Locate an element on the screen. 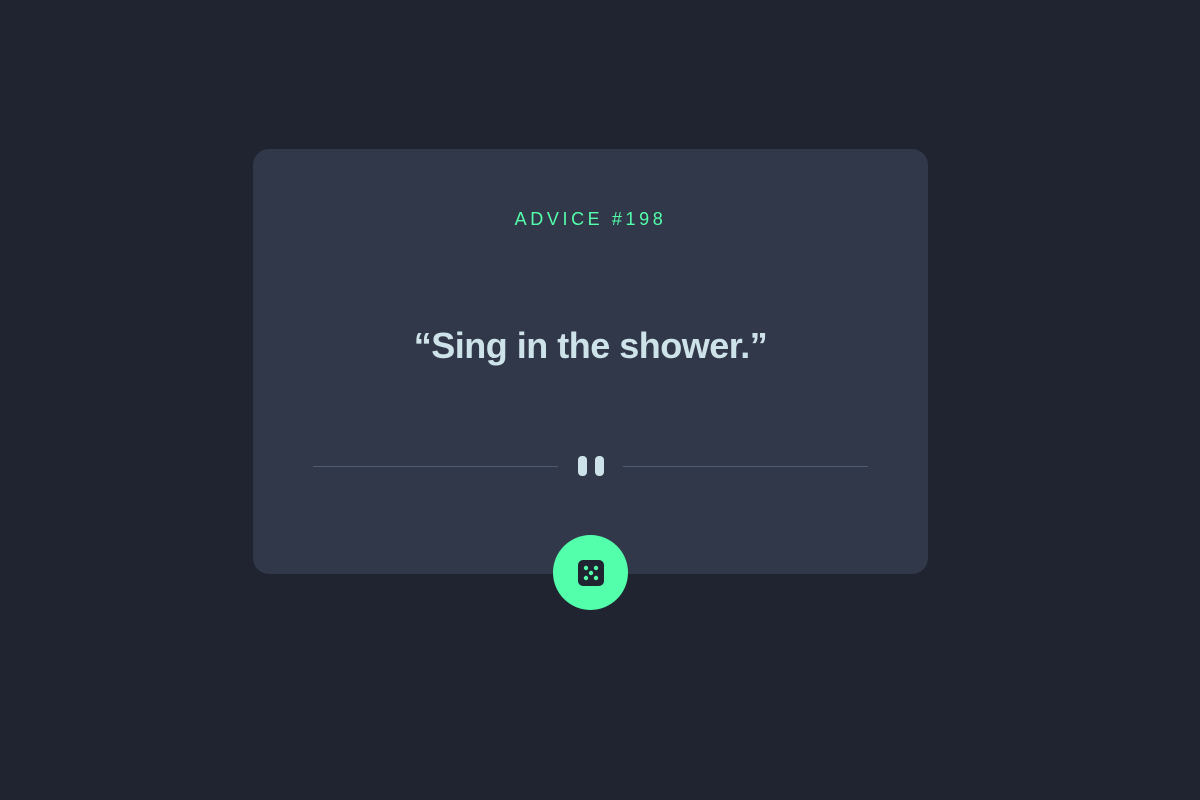 Image resolution: width=1200 pixels, height=800 pixels. advice-label: ADVICE # is located at coordinates (570, 219).